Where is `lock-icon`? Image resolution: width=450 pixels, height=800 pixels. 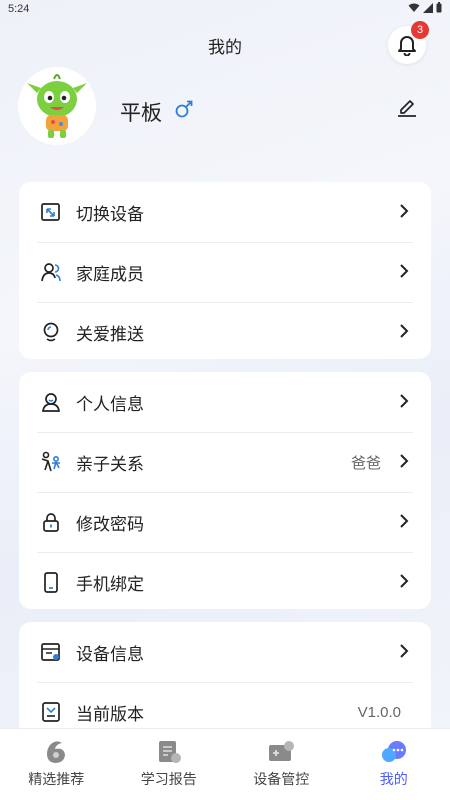 lock-icon is located at coordinates (51, 522).